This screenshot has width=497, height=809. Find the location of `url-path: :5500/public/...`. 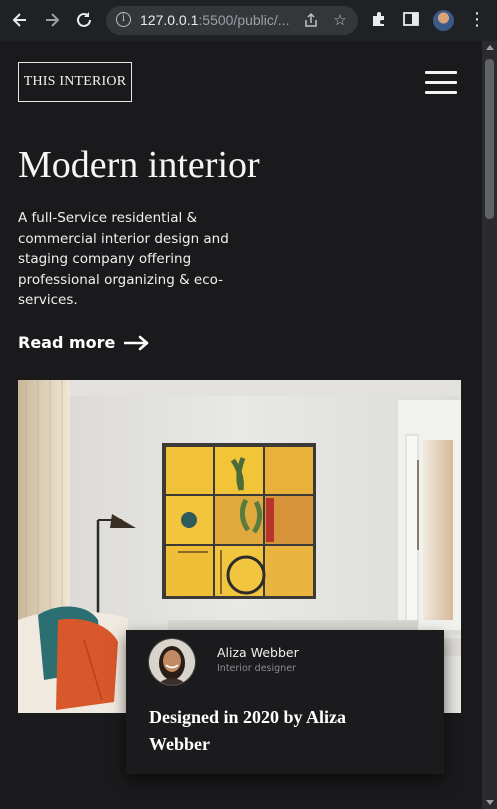

url-path: :5500/public/... is located at coordinates (244, 20).